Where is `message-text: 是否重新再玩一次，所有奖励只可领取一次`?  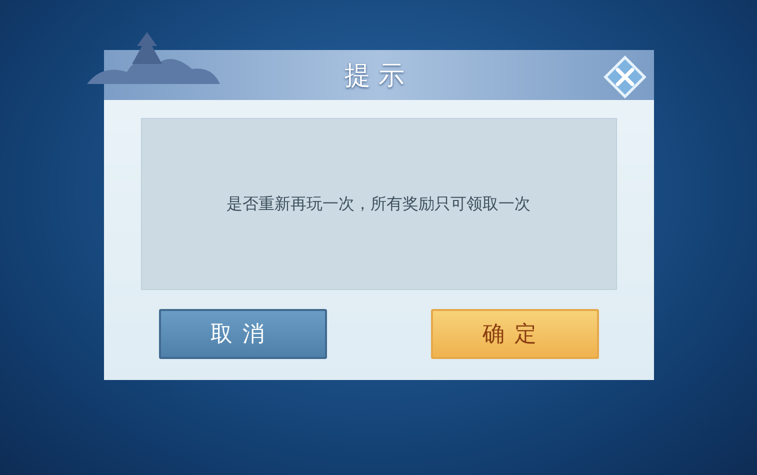
message-text: 是否重新再玩一次，所有奖励只可领取一次 is located at coordinates (378, 204).